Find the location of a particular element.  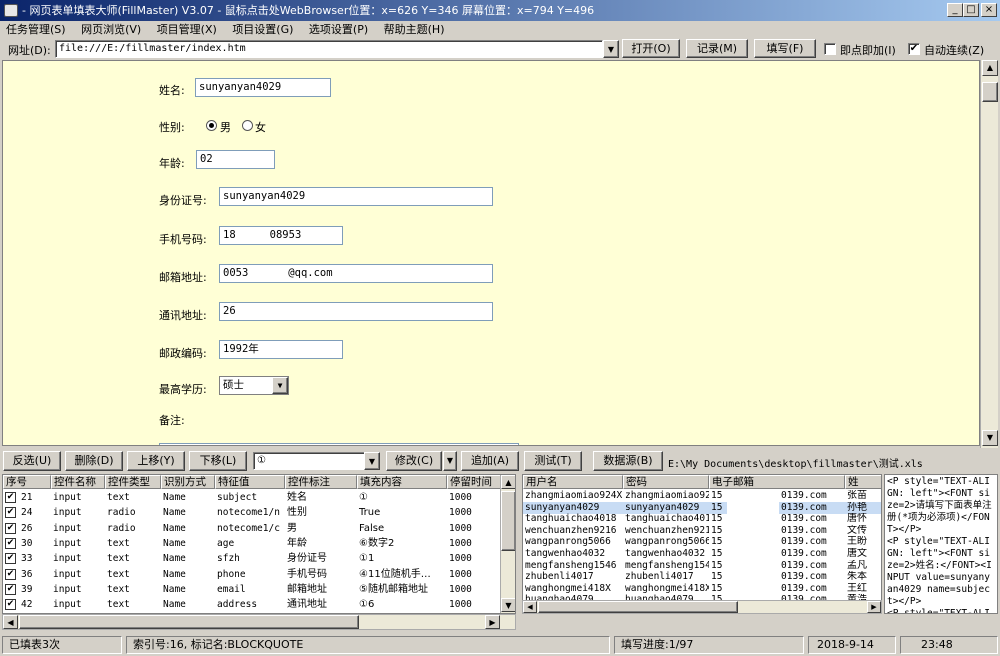

append-button: 追加(A) is located at coordinates (490, 461).